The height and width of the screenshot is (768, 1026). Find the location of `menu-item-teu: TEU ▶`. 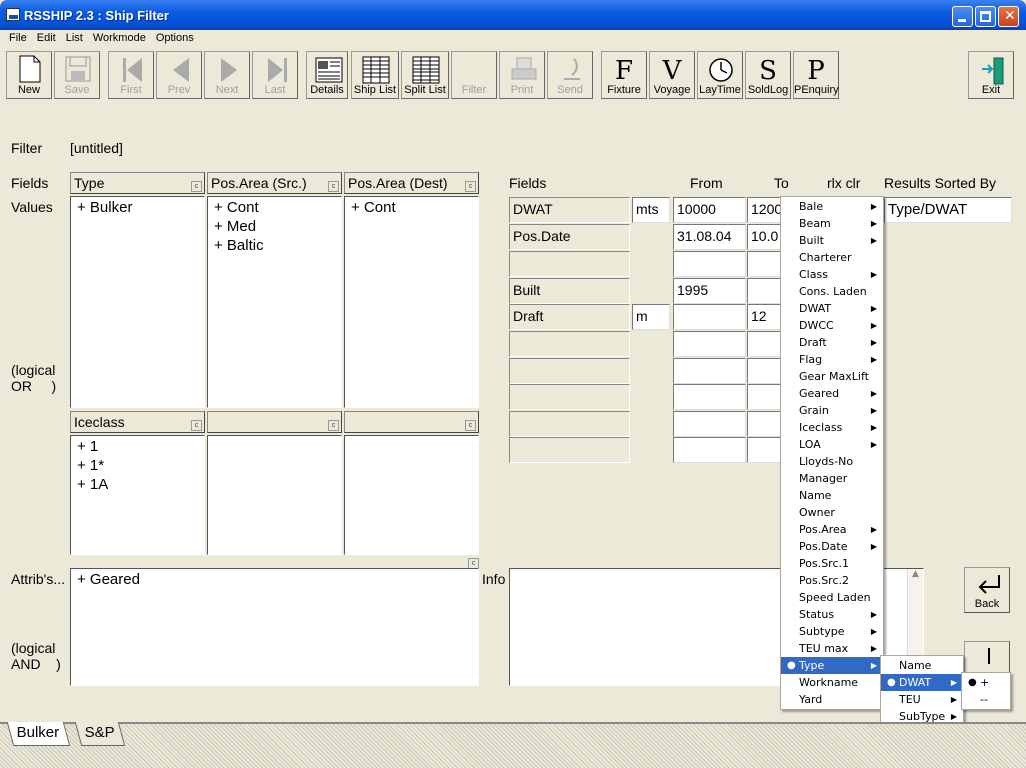

menu-item-teu: TEU ▶ is located at coordinates (922, 699).